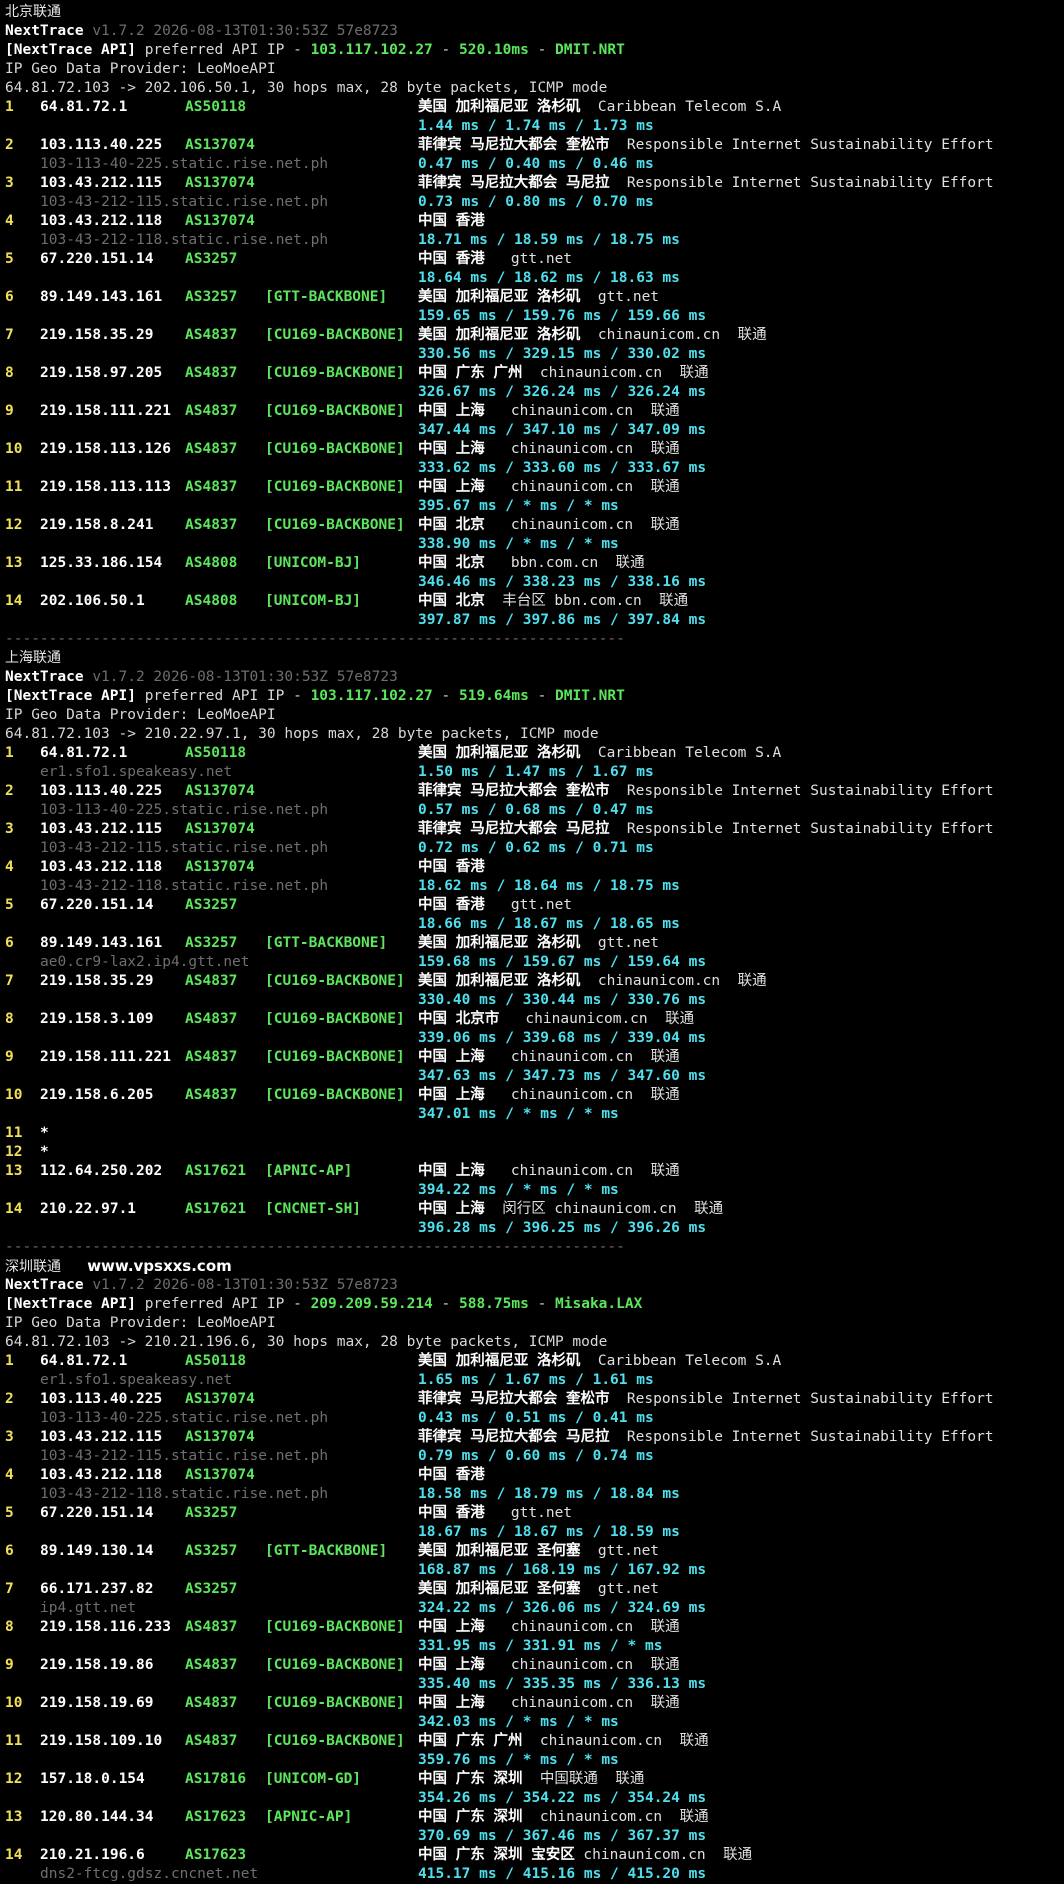 The width and height of the screenshot is (1064, 1884). What do you see at coordinates (451, 867) in the screenshot?
I see `hop-geo: 中国 香港` at bounding box center [451, 867].